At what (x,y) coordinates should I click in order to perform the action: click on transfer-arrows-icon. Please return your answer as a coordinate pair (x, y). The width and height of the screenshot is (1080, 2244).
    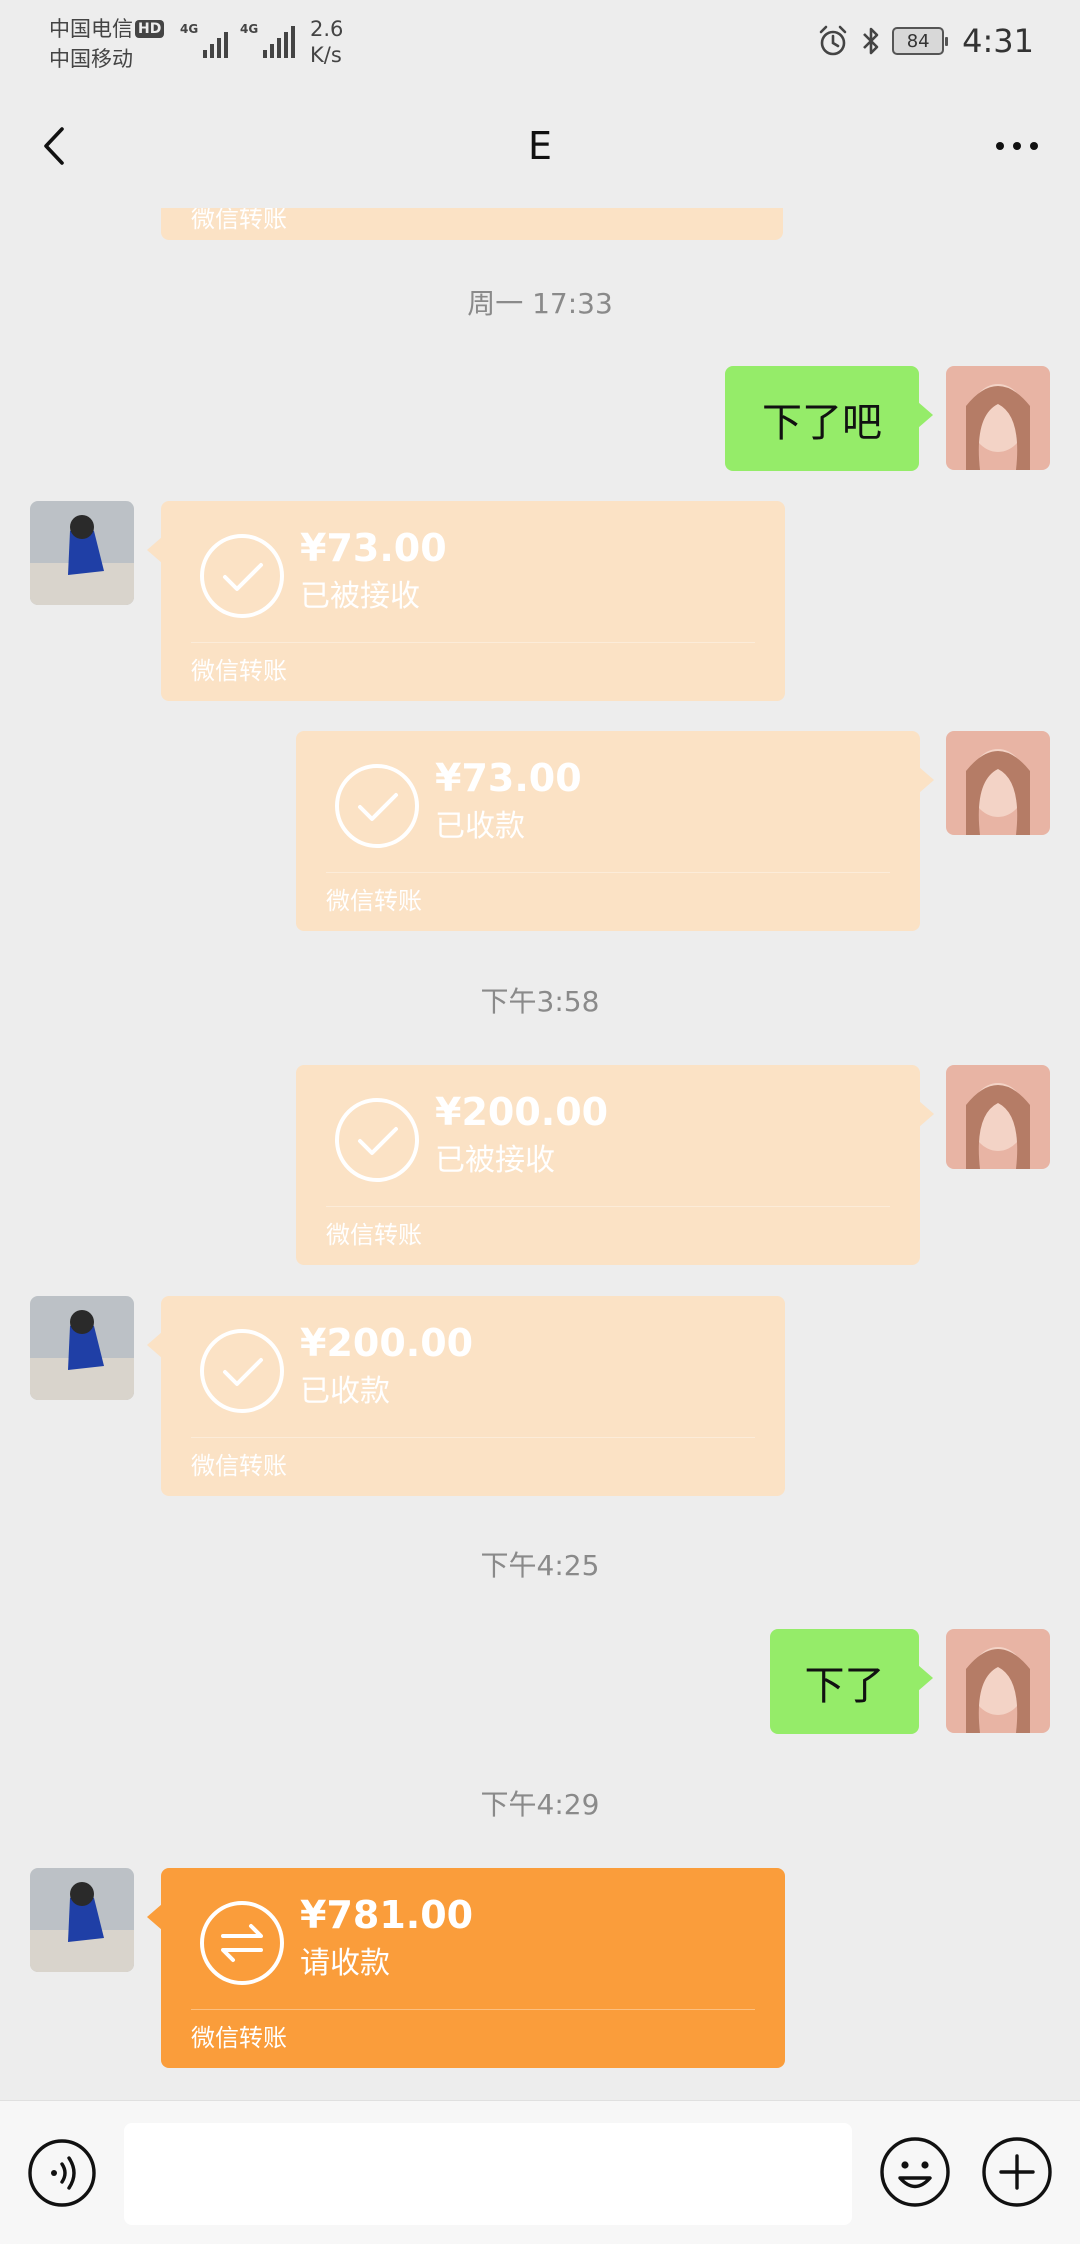
    Looking at the image, I should click on (242, 1943).